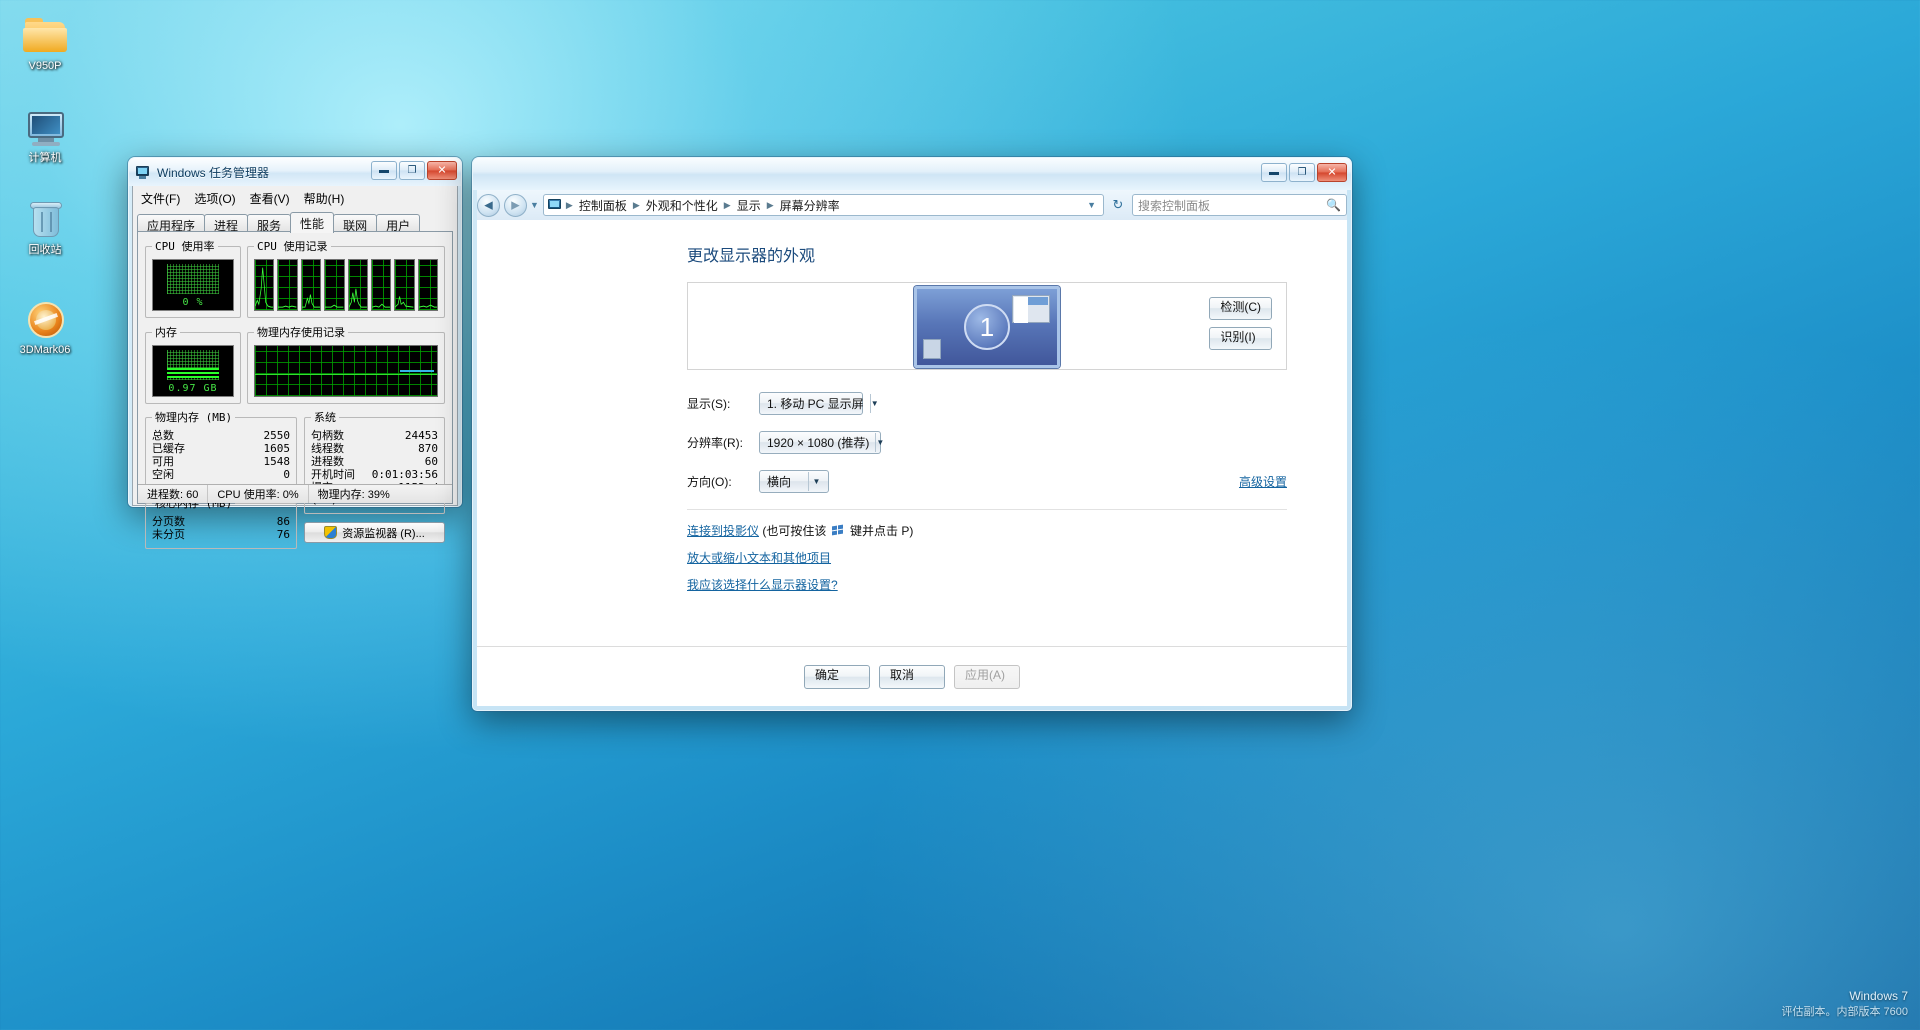 Image resolution: width=1920 pixels, height=1030 pixels. I want to click on dialog-footer: 确定 取消 应用(A), so click(912, 676).